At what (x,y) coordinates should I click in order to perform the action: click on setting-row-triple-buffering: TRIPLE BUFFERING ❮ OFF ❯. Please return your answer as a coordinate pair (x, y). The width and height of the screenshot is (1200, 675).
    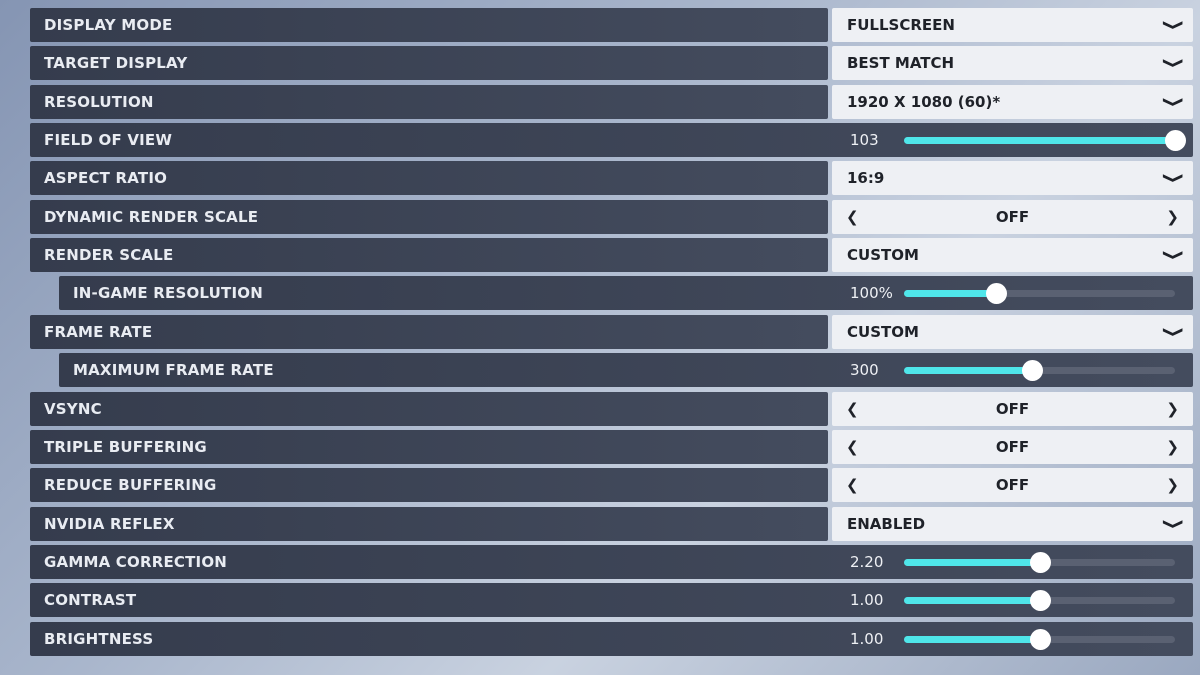
    Looking at the image, I should click on (611, 446).